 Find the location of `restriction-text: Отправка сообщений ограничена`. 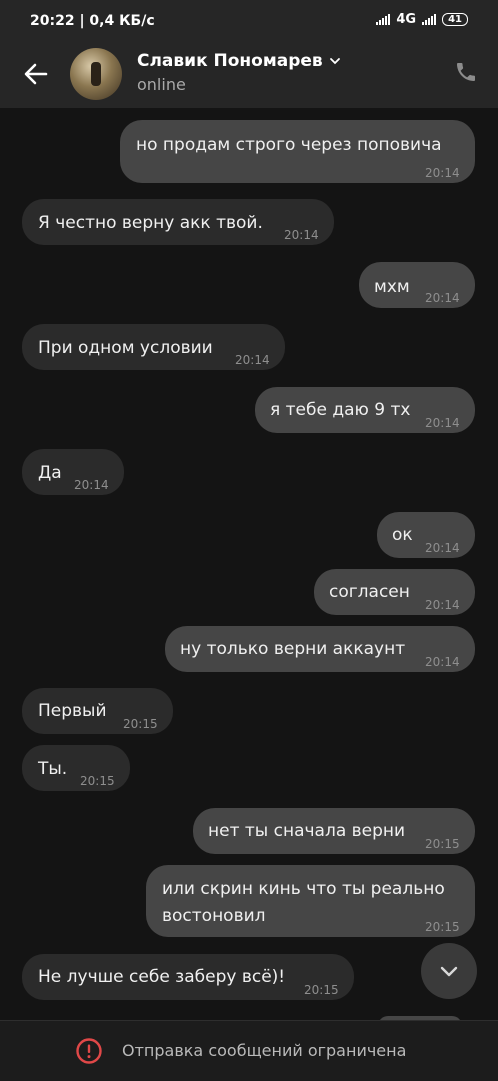

restriction-text: Отправка сообщений ограничена is located at coordinates (264, 1050).